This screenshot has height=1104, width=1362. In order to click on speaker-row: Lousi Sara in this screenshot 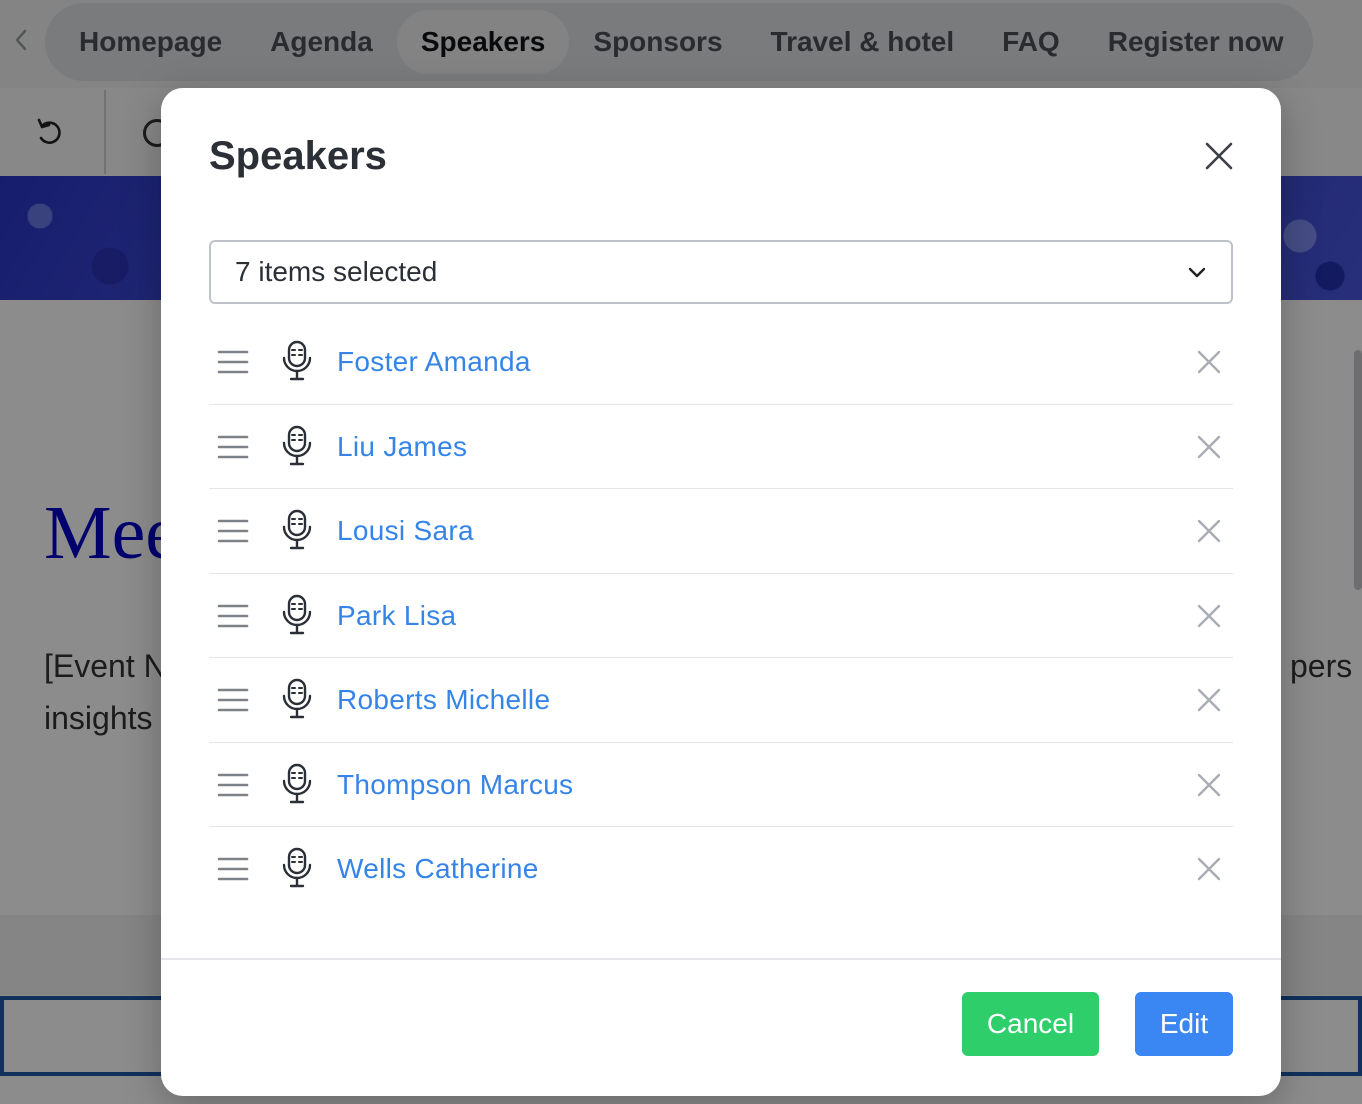, I will do `click(721, 531)`.